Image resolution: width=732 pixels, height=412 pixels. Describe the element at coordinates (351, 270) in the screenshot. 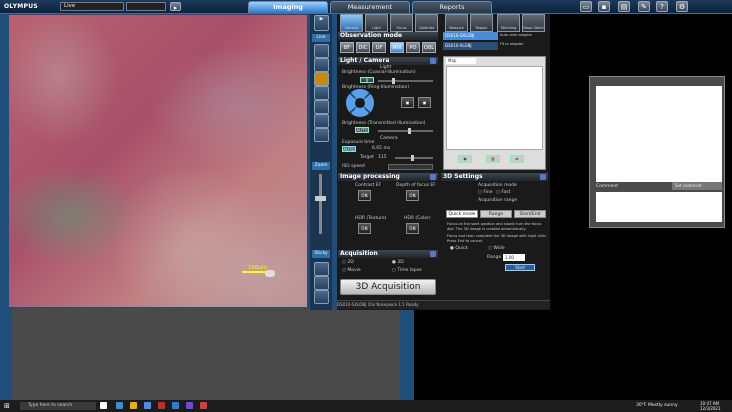

I see `acq-movie-radio: ○ Movie` at that location.